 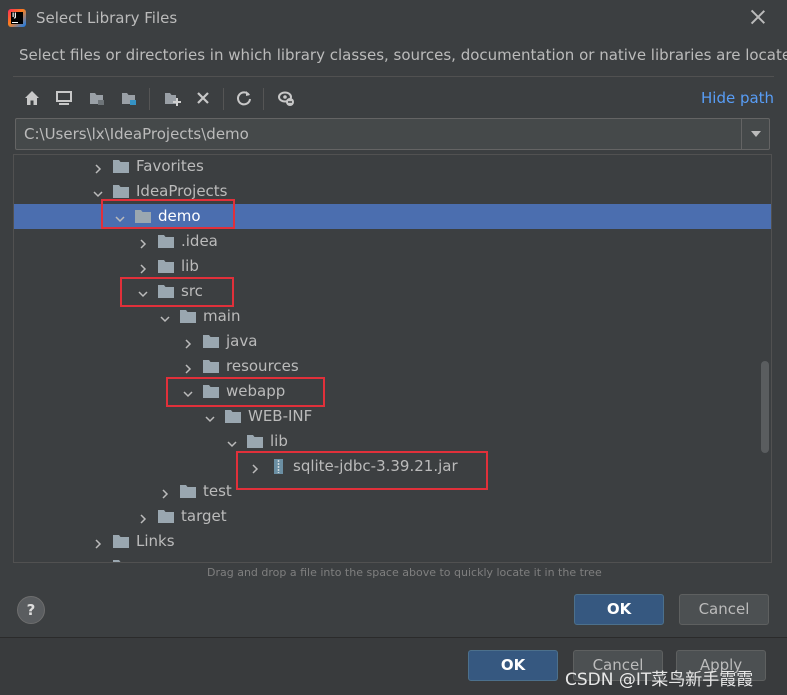 What do you see at coordinates (262, 366) in the screenshot?
I see `tree-row-label: resources` at bounding box center [262, 366].